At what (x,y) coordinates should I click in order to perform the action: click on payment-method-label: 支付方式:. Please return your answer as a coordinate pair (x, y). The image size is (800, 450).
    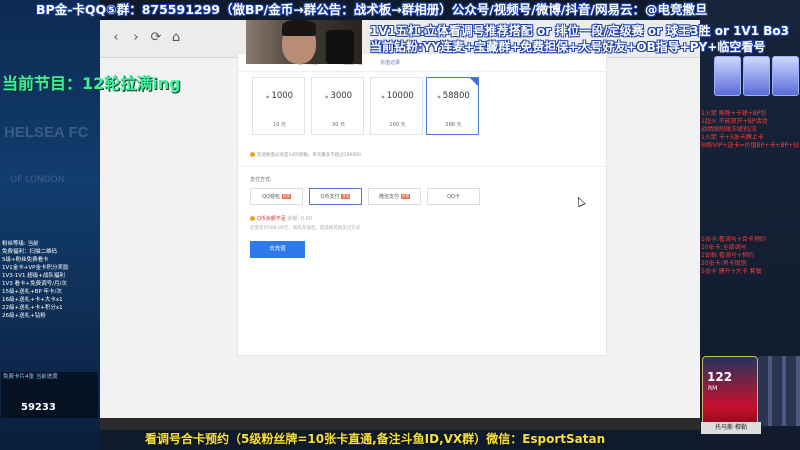
    Looking at the image, I should click on (261, 180).